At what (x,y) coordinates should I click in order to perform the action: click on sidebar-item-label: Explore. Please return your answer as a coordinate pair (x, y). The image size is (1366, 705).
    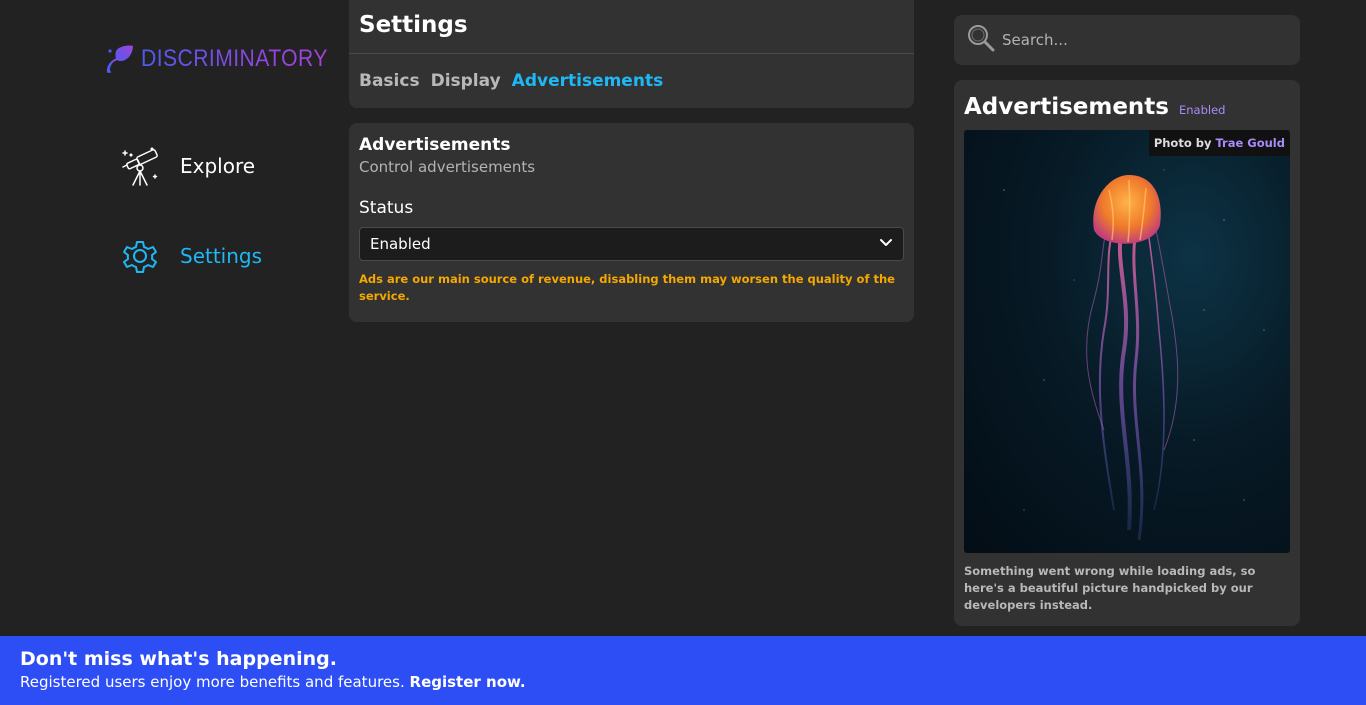
    Looking at the image, I should click on (218, 166).